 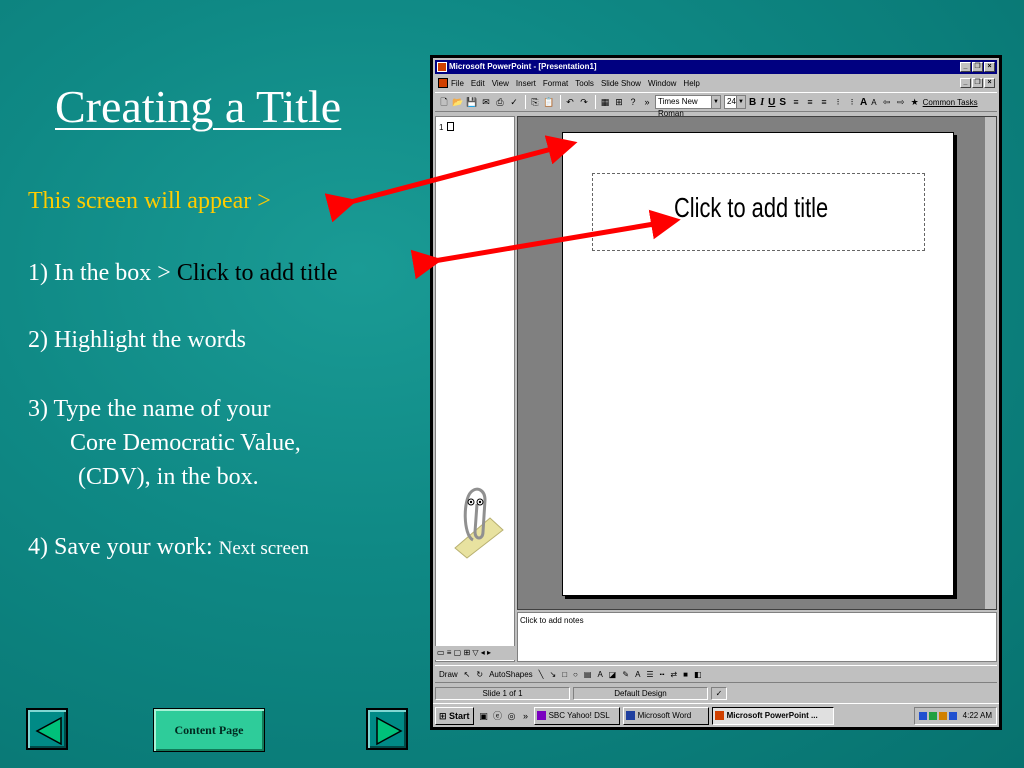 I want to click on menu-edit: Edit, so click(x=478, y=83).